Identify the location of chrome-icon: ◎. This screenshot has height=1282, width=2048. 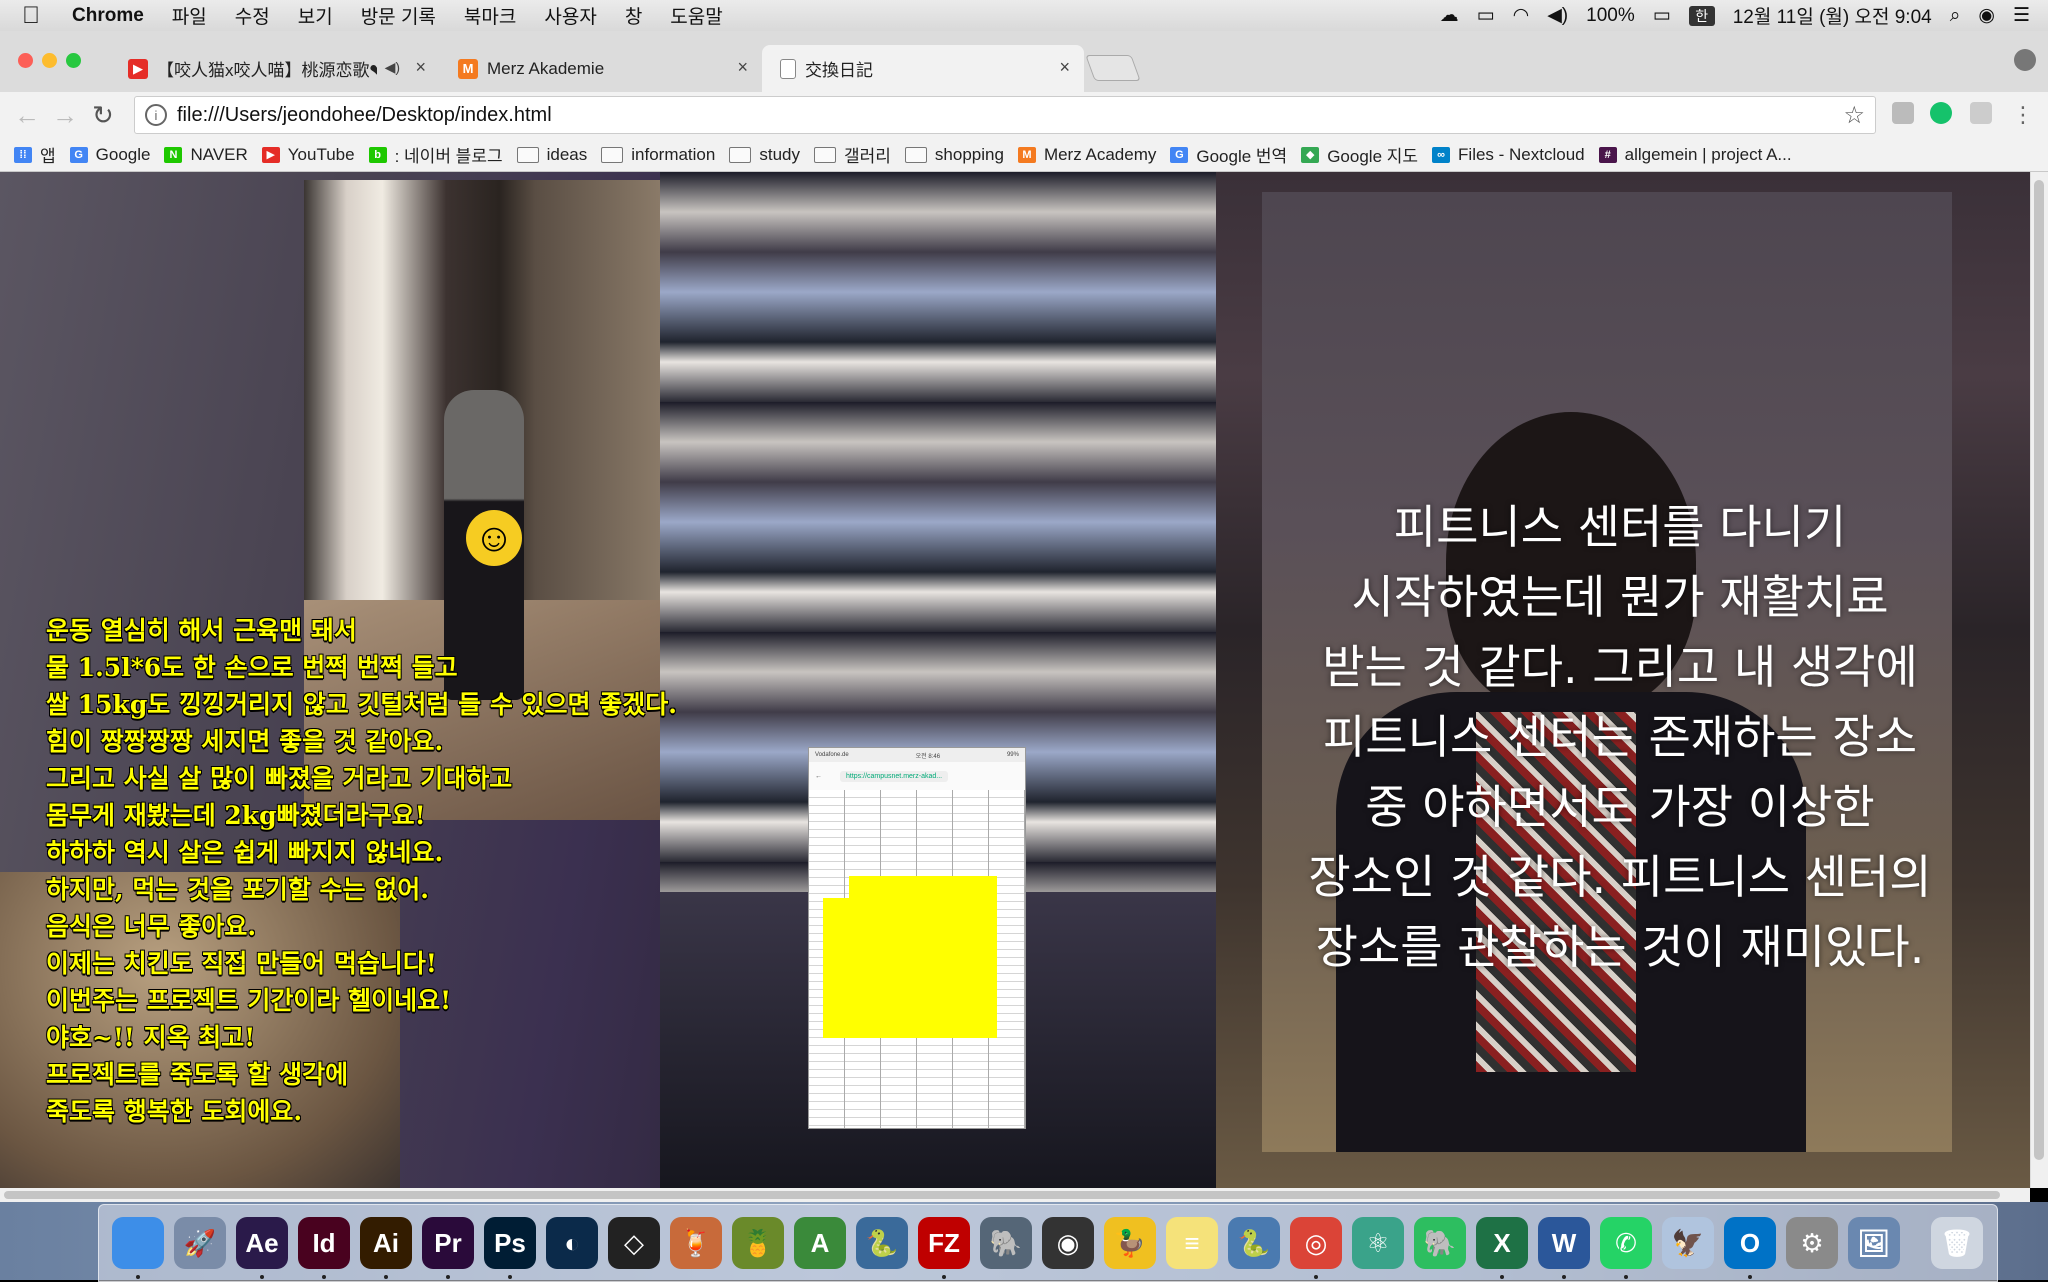
(1316, 1248).